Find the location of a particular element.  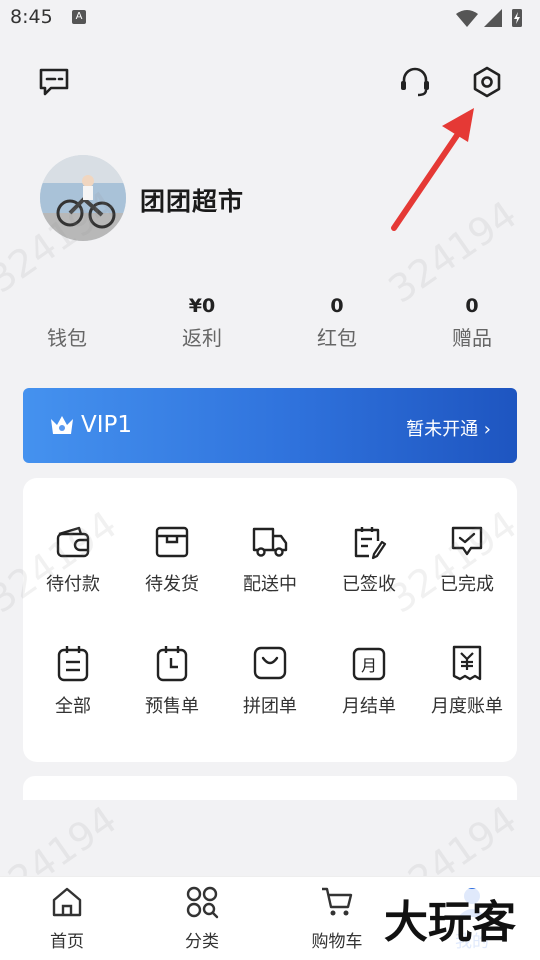

crown-icon is located at coordinates (62, 425).